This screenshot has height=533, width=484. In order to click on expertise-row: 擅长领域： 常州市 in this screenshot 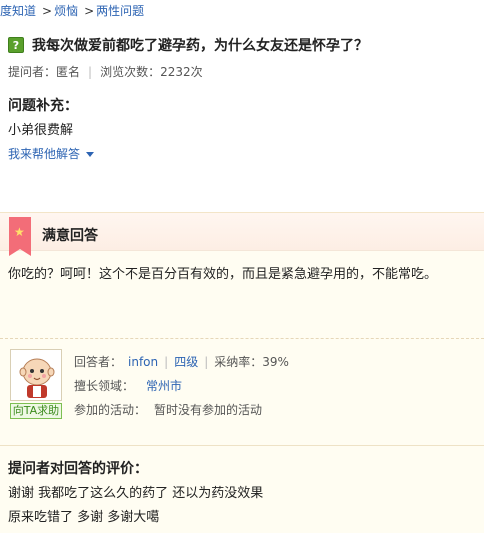, I will do `click(128, 385)`.